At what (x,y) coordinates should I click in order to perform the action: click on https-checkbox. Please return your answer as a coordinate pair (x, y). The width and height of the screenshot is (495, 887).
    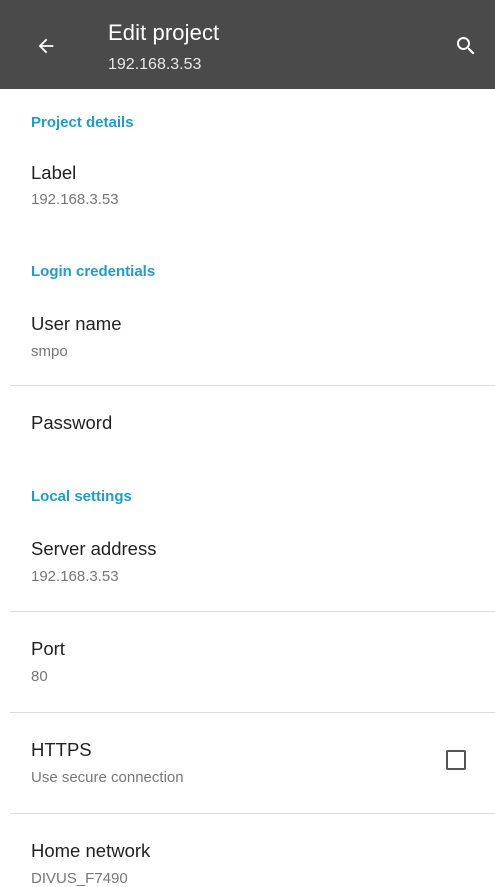
    Looking at the image, I should click on (456, 760).